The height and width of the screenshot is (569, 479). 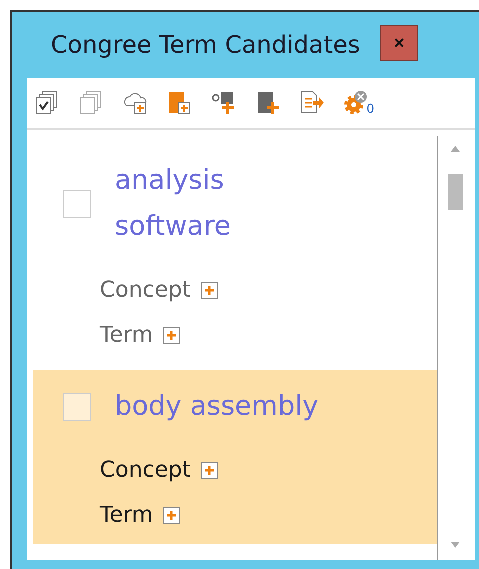 What do you see at coordinates (455, 545) in the screenshot?
I see `scroll-down-icon` at bounding box center [455, 545].